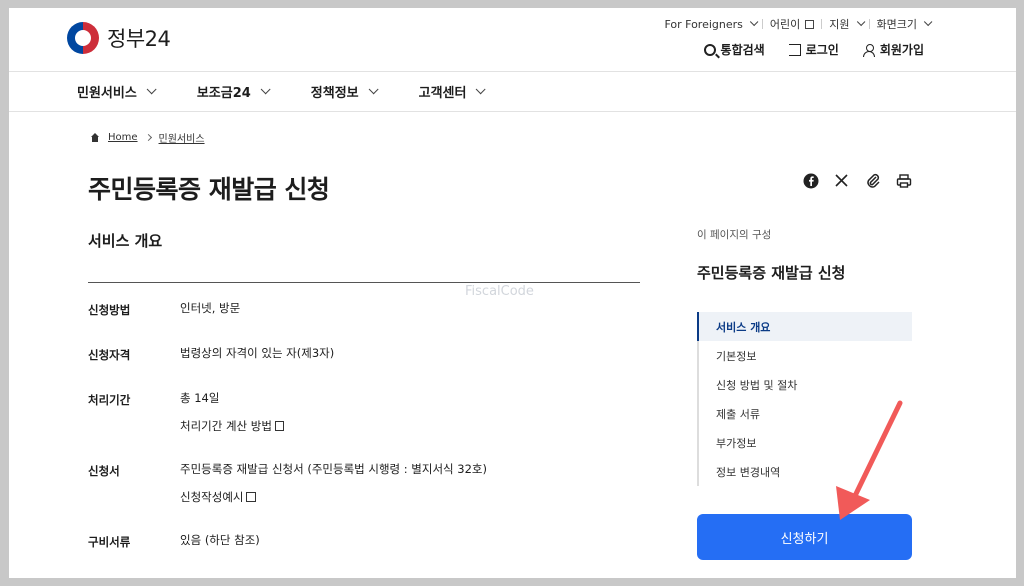 This screenshot has width=1024, height=586. I want to click on logo-text: 정부24, so click(139, 39).